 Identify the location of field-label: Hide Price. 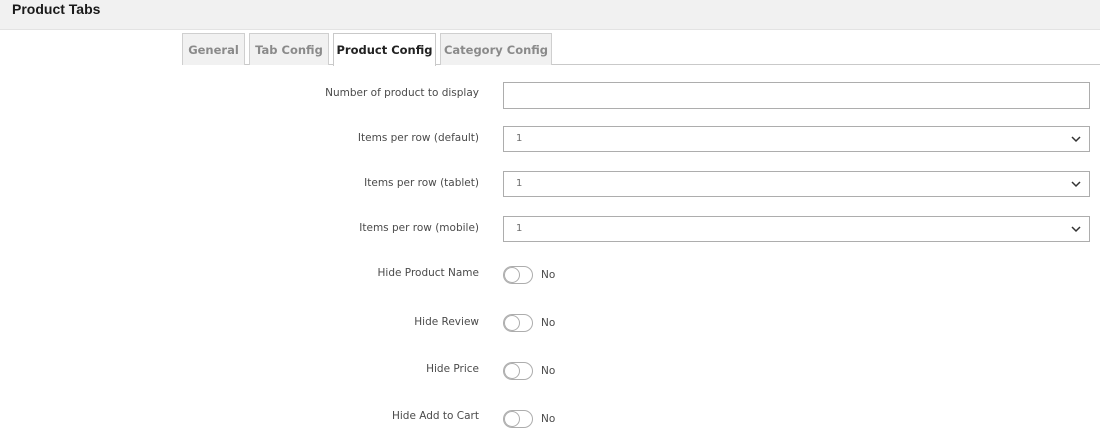
(452, 369).